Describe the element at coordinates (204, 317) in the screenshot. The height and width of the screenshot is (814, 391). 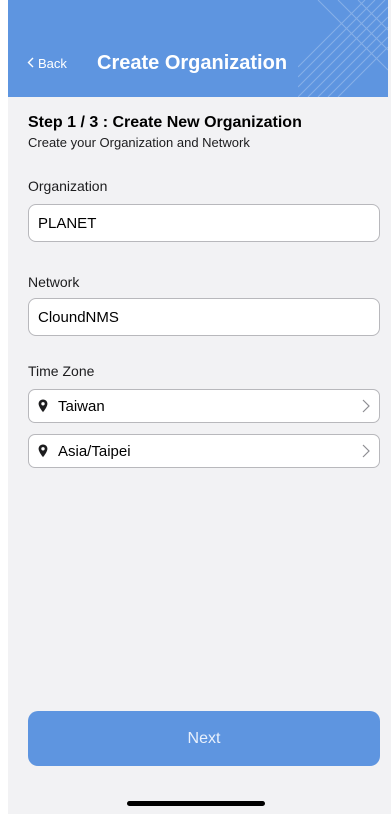
I see `network-field: CloundNMS` at that location.